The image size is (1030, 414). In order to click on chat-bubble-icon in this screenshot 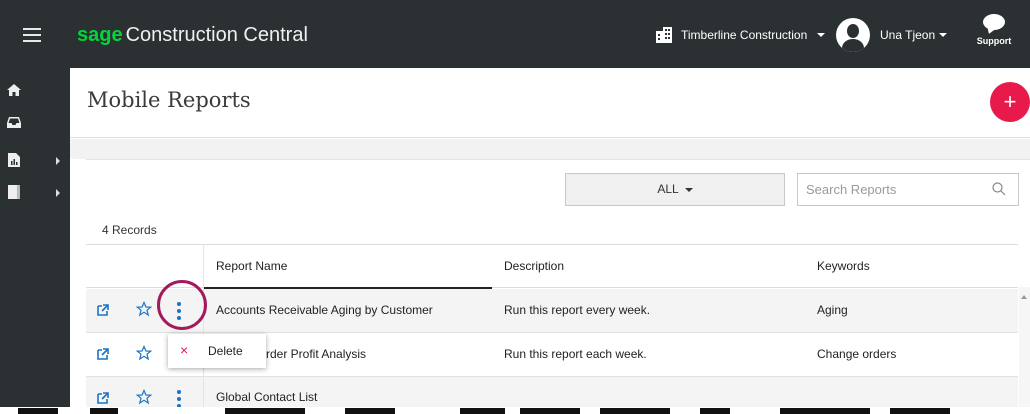, I will do `click(994, 22)`.